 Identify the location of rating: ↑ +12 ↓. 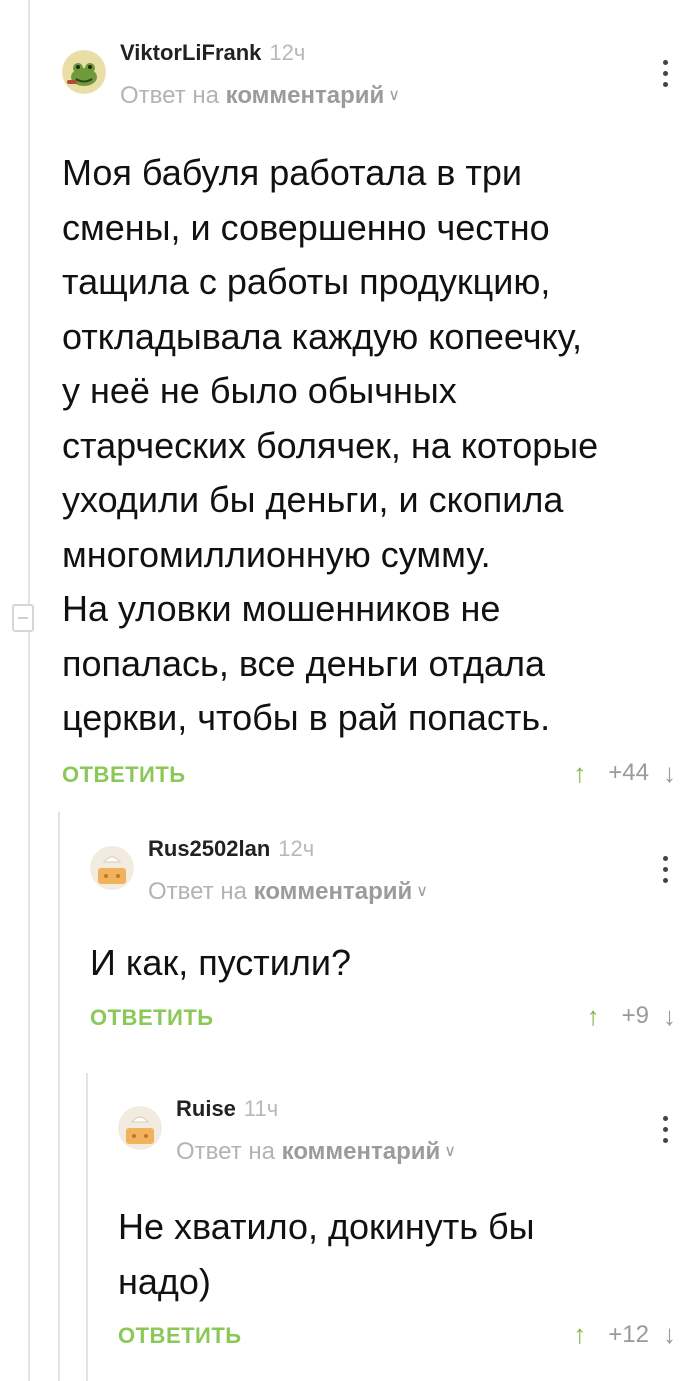
(624, 1334).